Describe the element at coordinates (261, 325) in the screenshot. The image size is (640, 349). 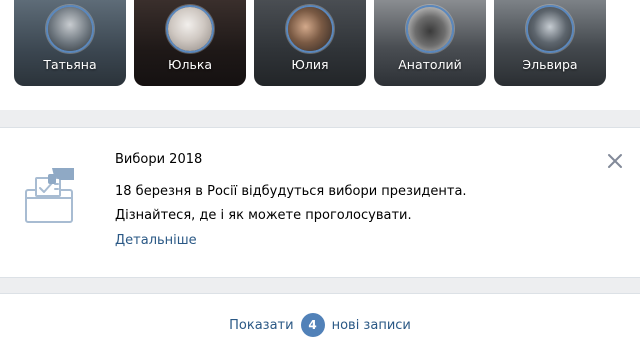
I see `show-new-prefix: Показати` at that location.